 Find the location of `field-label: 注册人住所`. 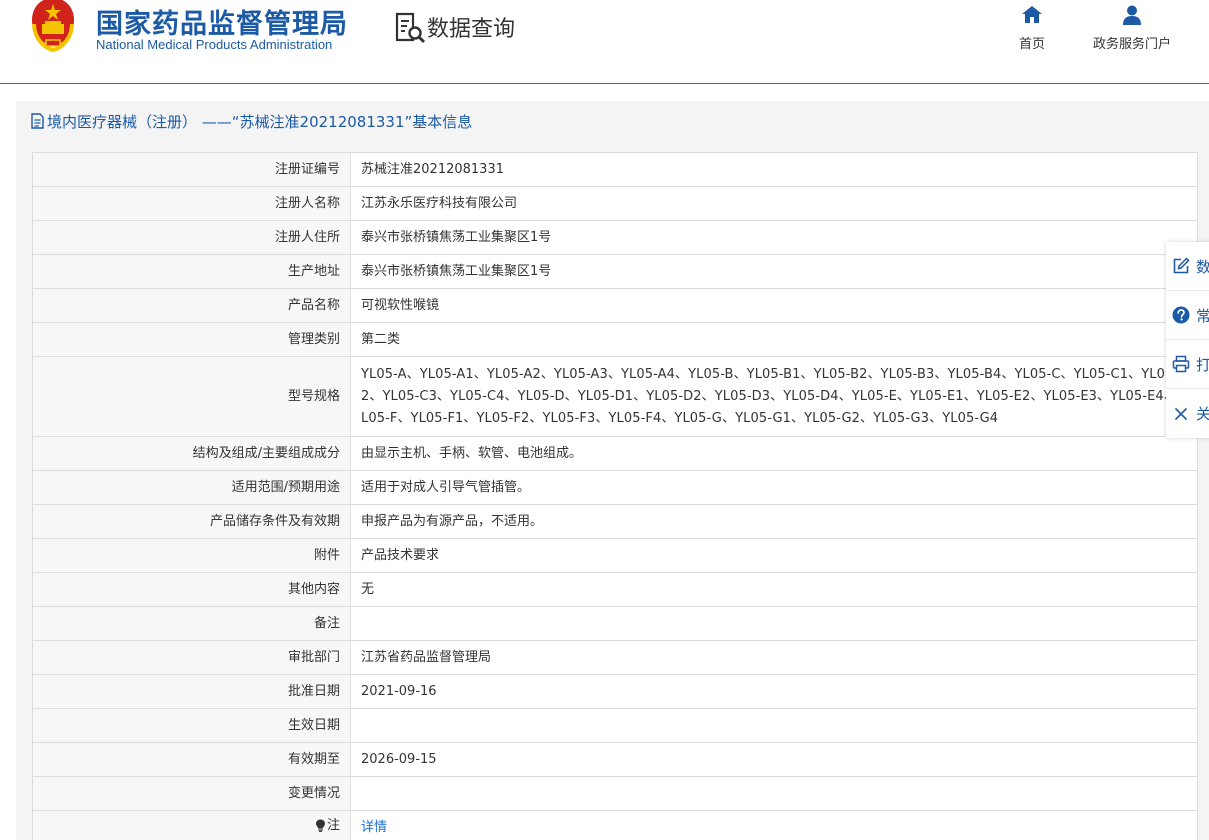

field-label: 注册人住所 is located at coordinates (191, 237).